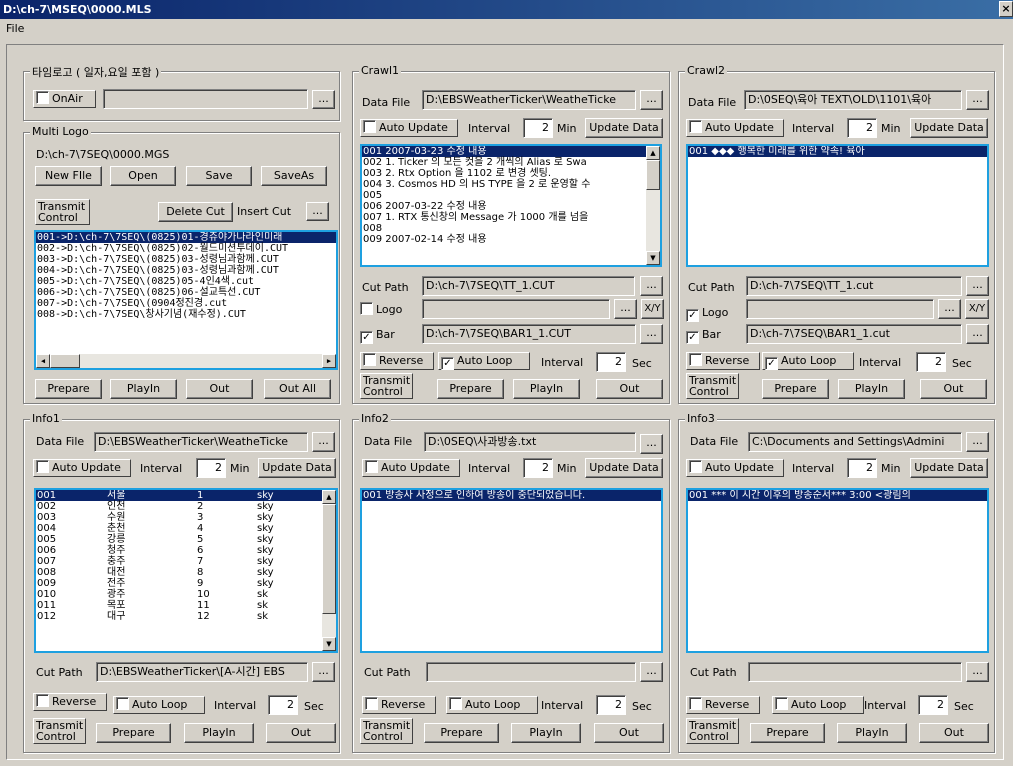 This screenshot has height=766, width=1013. I want to click on crawl1-logo-box, so click(366, 308).